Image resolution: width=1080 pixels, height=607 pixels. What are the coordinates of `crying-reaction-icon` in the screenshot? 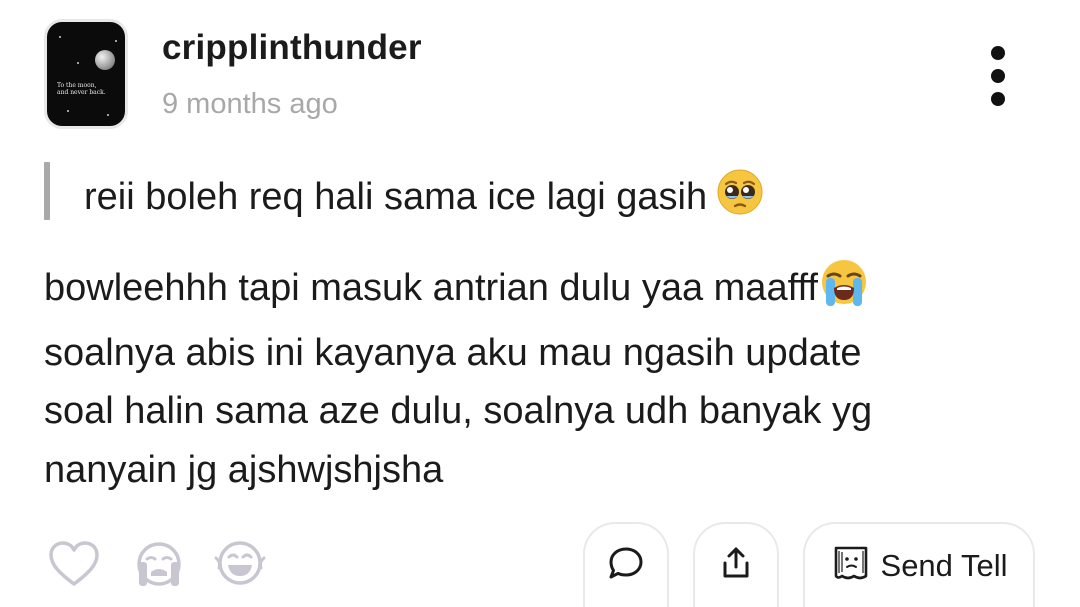 It's located at (159, 566).